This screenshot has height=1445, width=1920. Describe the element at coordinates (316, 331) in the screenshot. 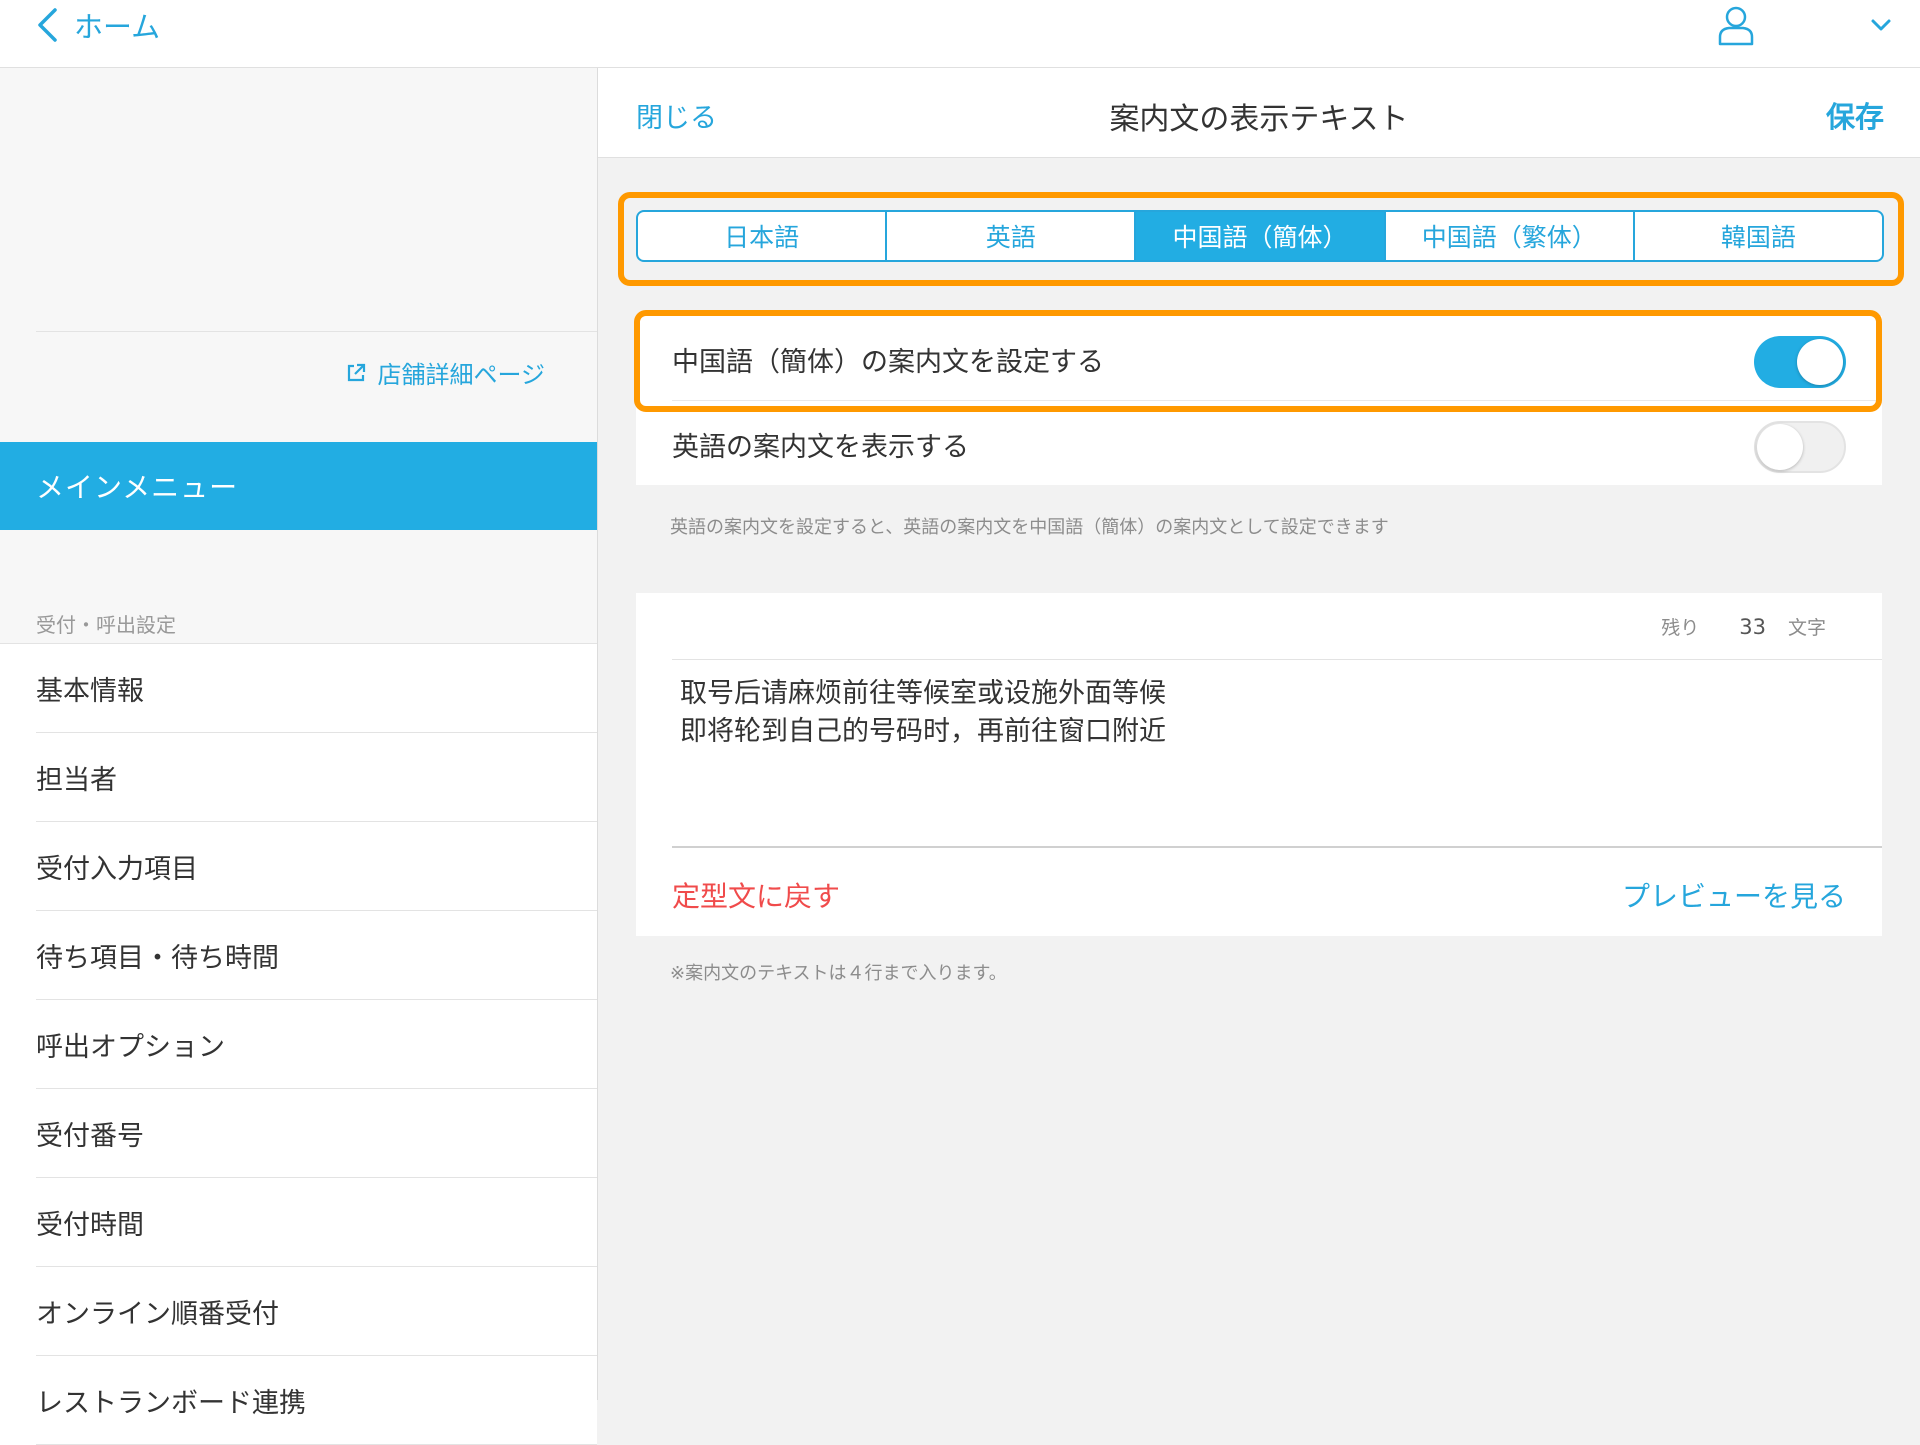

I see `sidebar-divider` at that location.